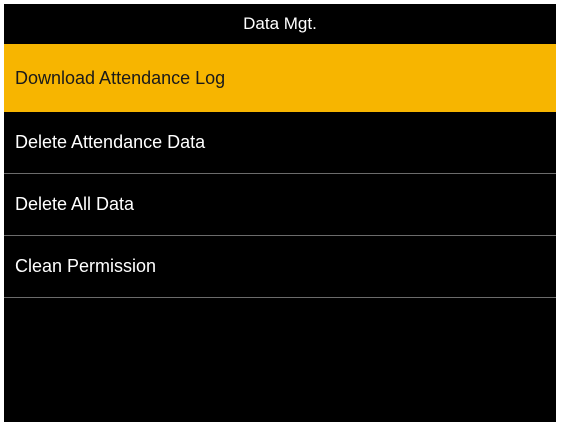 Image resolution: width=561 pixels, height=425 pixels. Describe the element at coordinates (86, 266) in the screenshot. I see `menu-item-label: Clean Permission` at that location.